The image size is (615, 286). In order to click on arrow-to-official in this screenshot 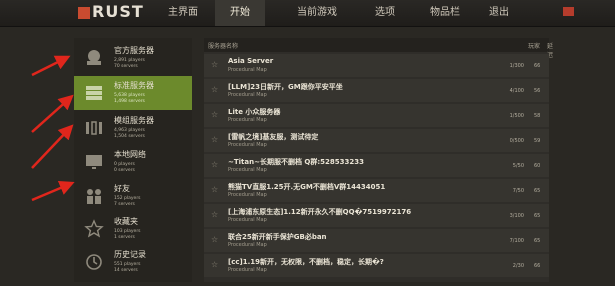, I will do `click(51, 66)`.